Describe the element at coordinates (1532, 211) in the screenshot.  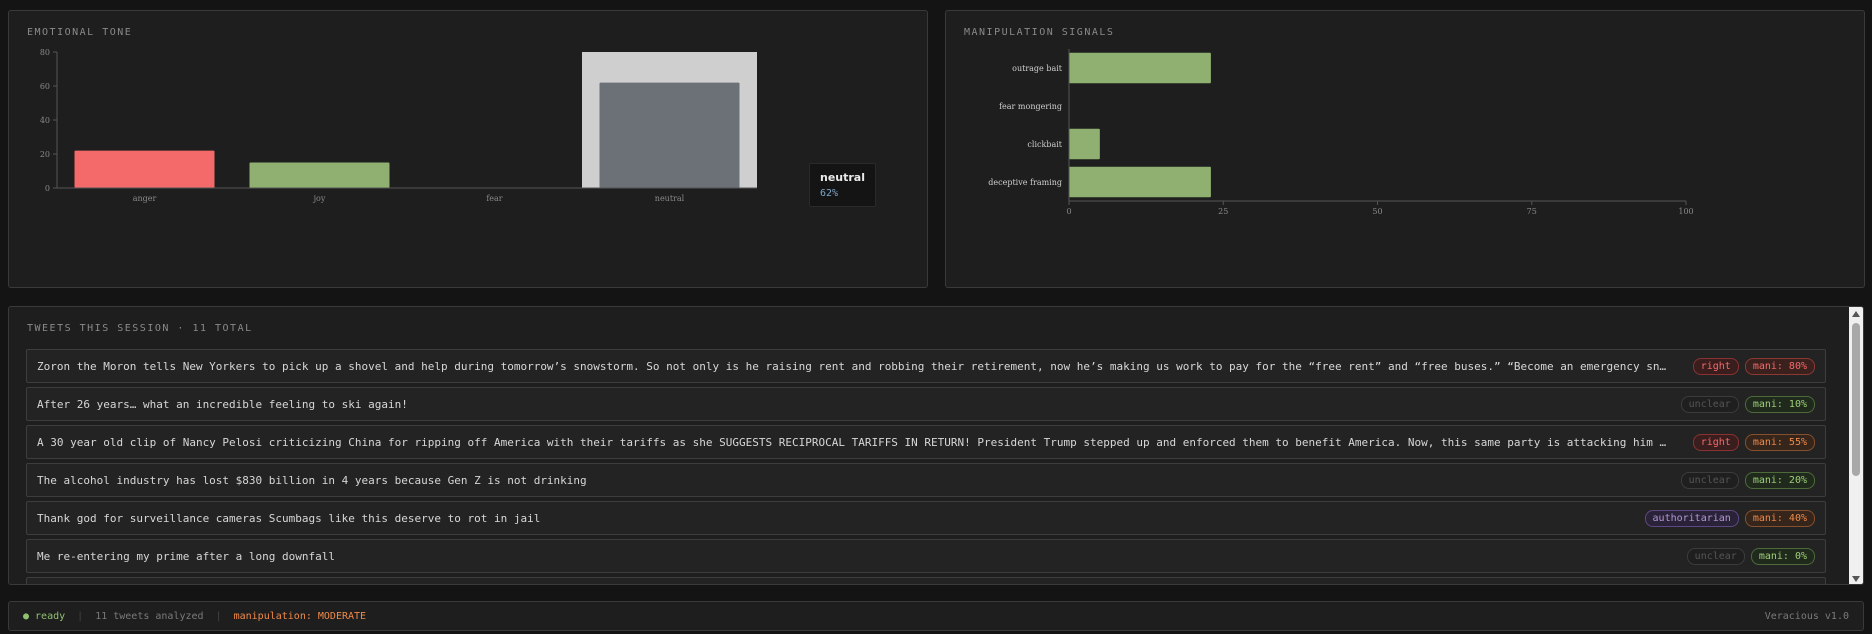
I see `x-tick-label: 75` at that location.